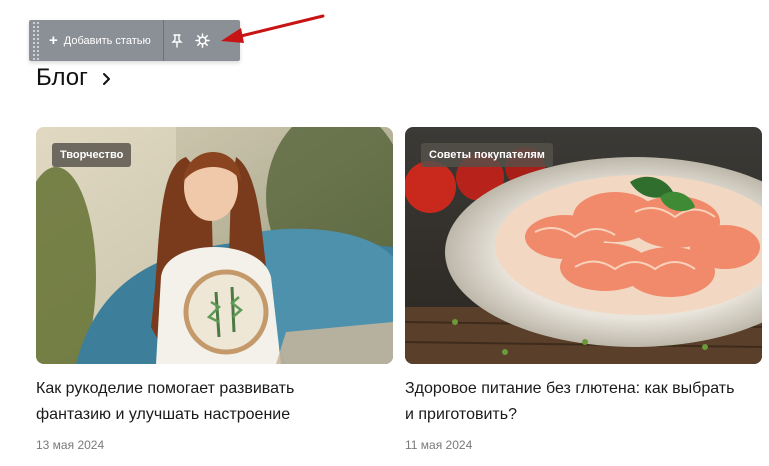 Image resolution: width=769 pixels, height=466 pixels. I want to click on add-article-button: + Добавить статью, so click(101, 40).